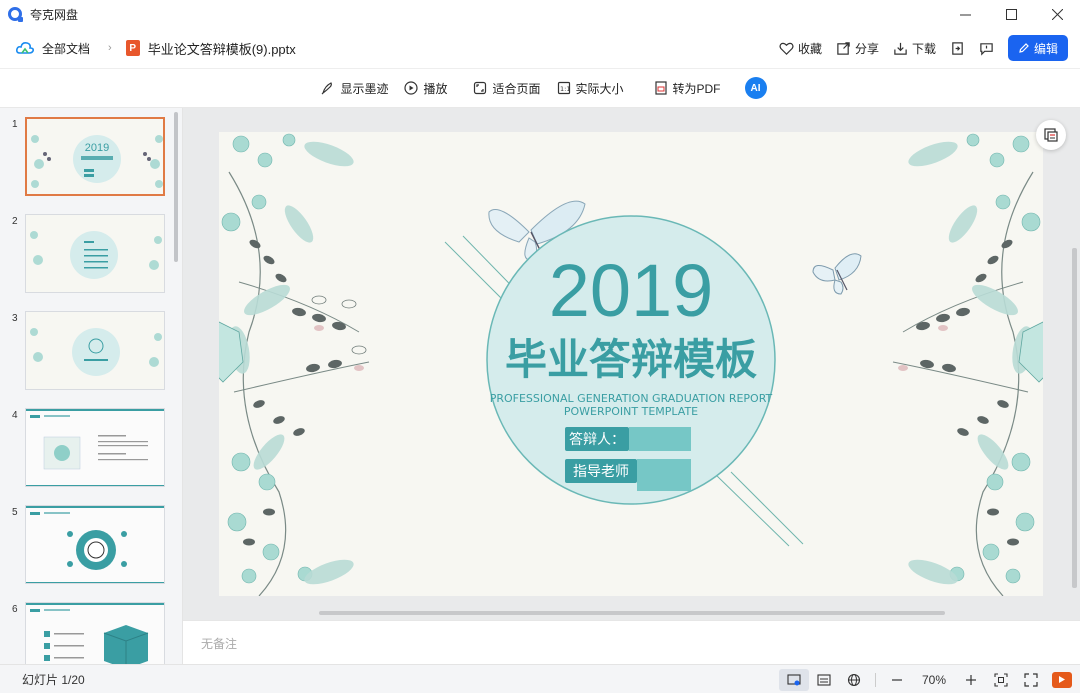 The image size is (1080, 693). What do you see at coordinates (411, 88) in the screenshot?
I see `play-circle-icon` at bounding box center [411, 88].